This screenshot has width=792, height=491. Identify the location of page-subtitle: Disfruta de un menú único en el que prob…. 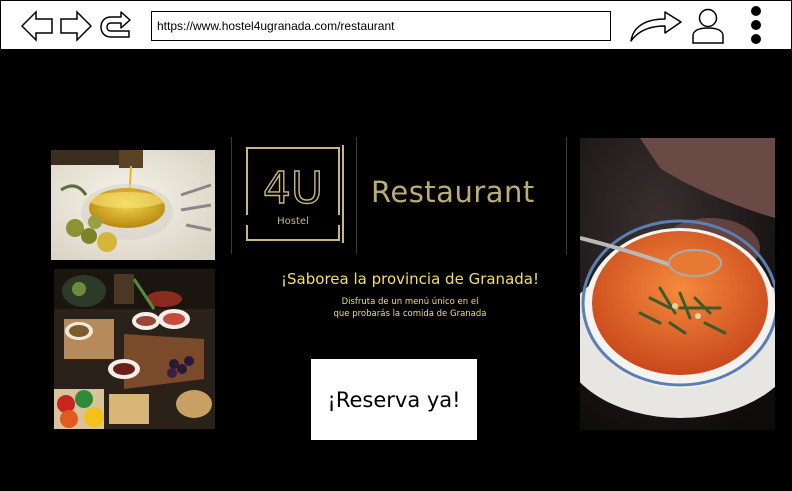
(410, 308).